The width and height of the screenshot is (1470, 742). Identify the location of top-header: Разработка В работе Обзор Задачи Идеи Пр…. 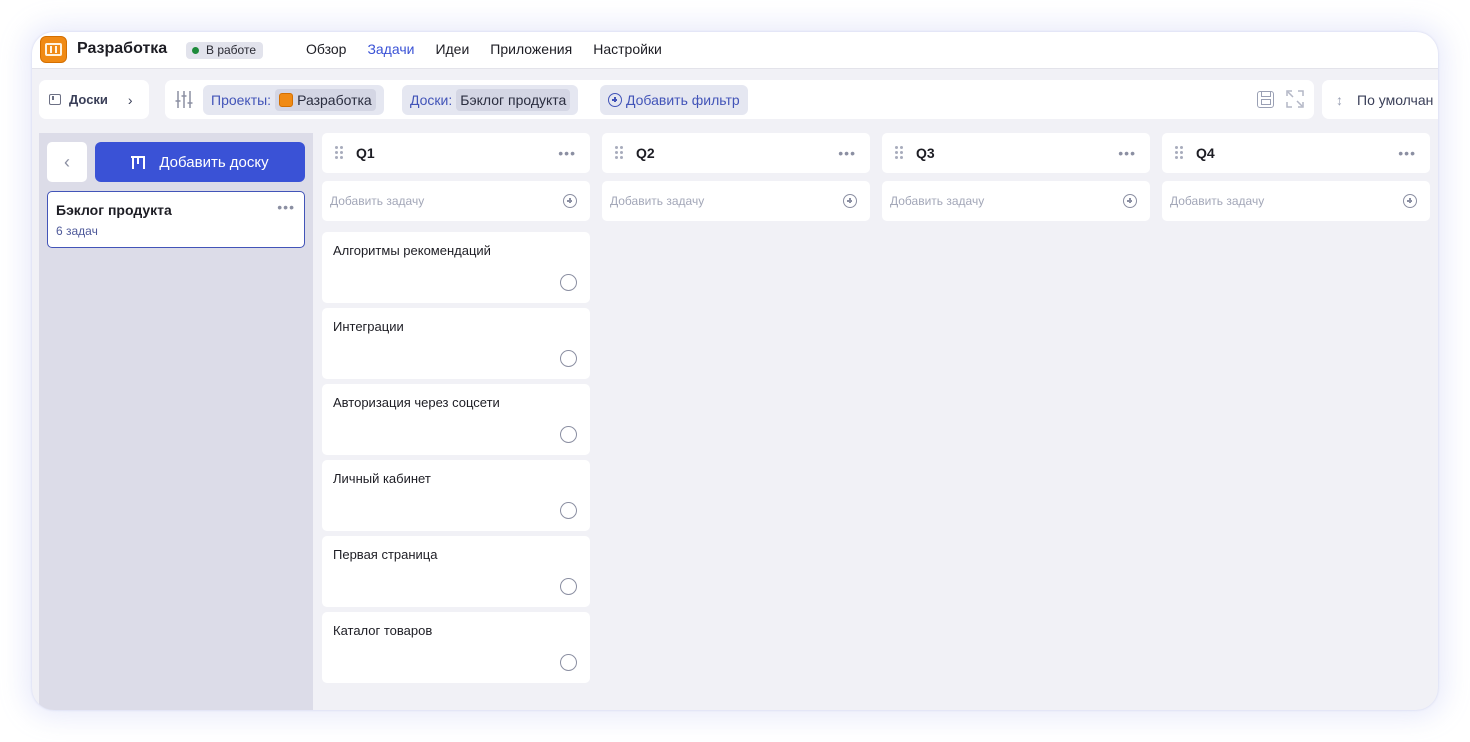
(735, 50).